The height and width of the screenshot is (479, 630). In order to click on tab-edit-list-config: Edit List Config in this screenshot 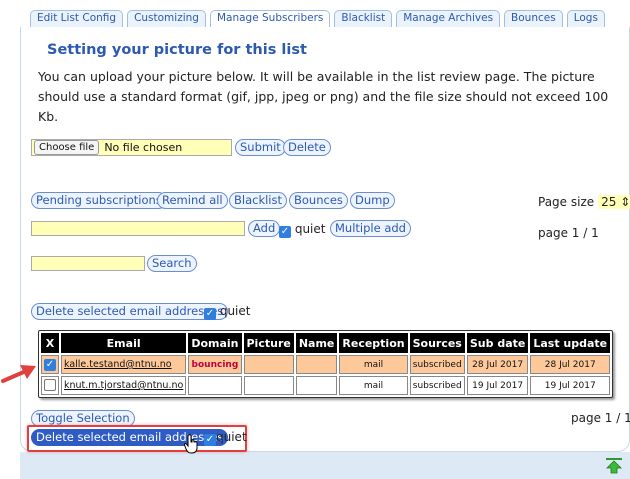, I will do `click(77, 19)`.